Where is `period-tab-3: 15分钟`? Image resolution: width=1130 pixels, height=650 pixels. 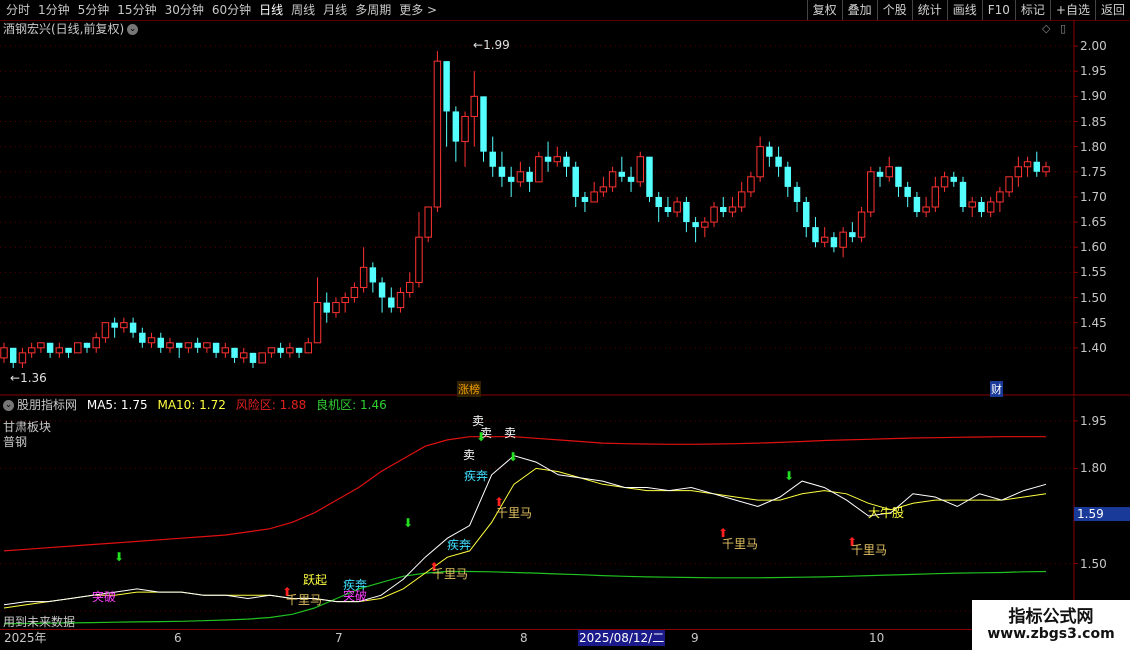 period-tab-3: 15分钟 is located at coordinates (136, 10).